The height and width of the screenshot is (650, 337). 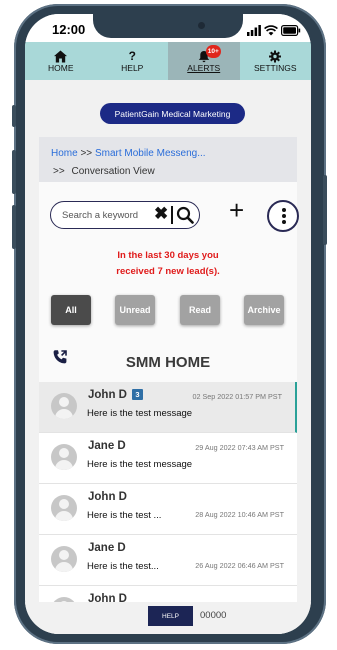 I want to click on search-box: Search a keyword ✖, so click(x=125, y=215).